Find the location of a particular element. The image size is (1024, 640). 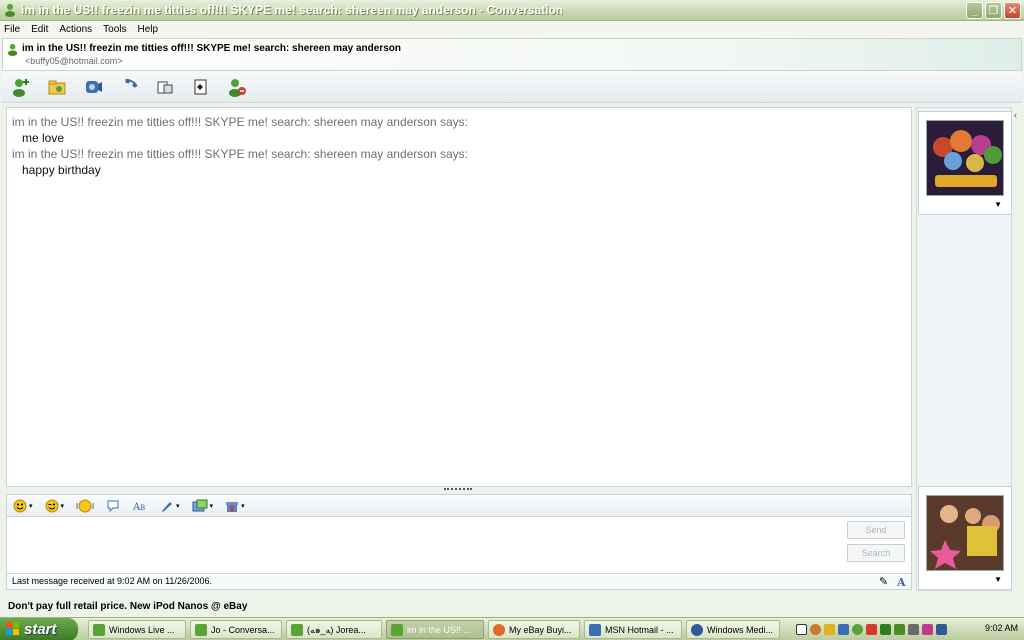

search-button: Search is located at coordinates (876, 553).